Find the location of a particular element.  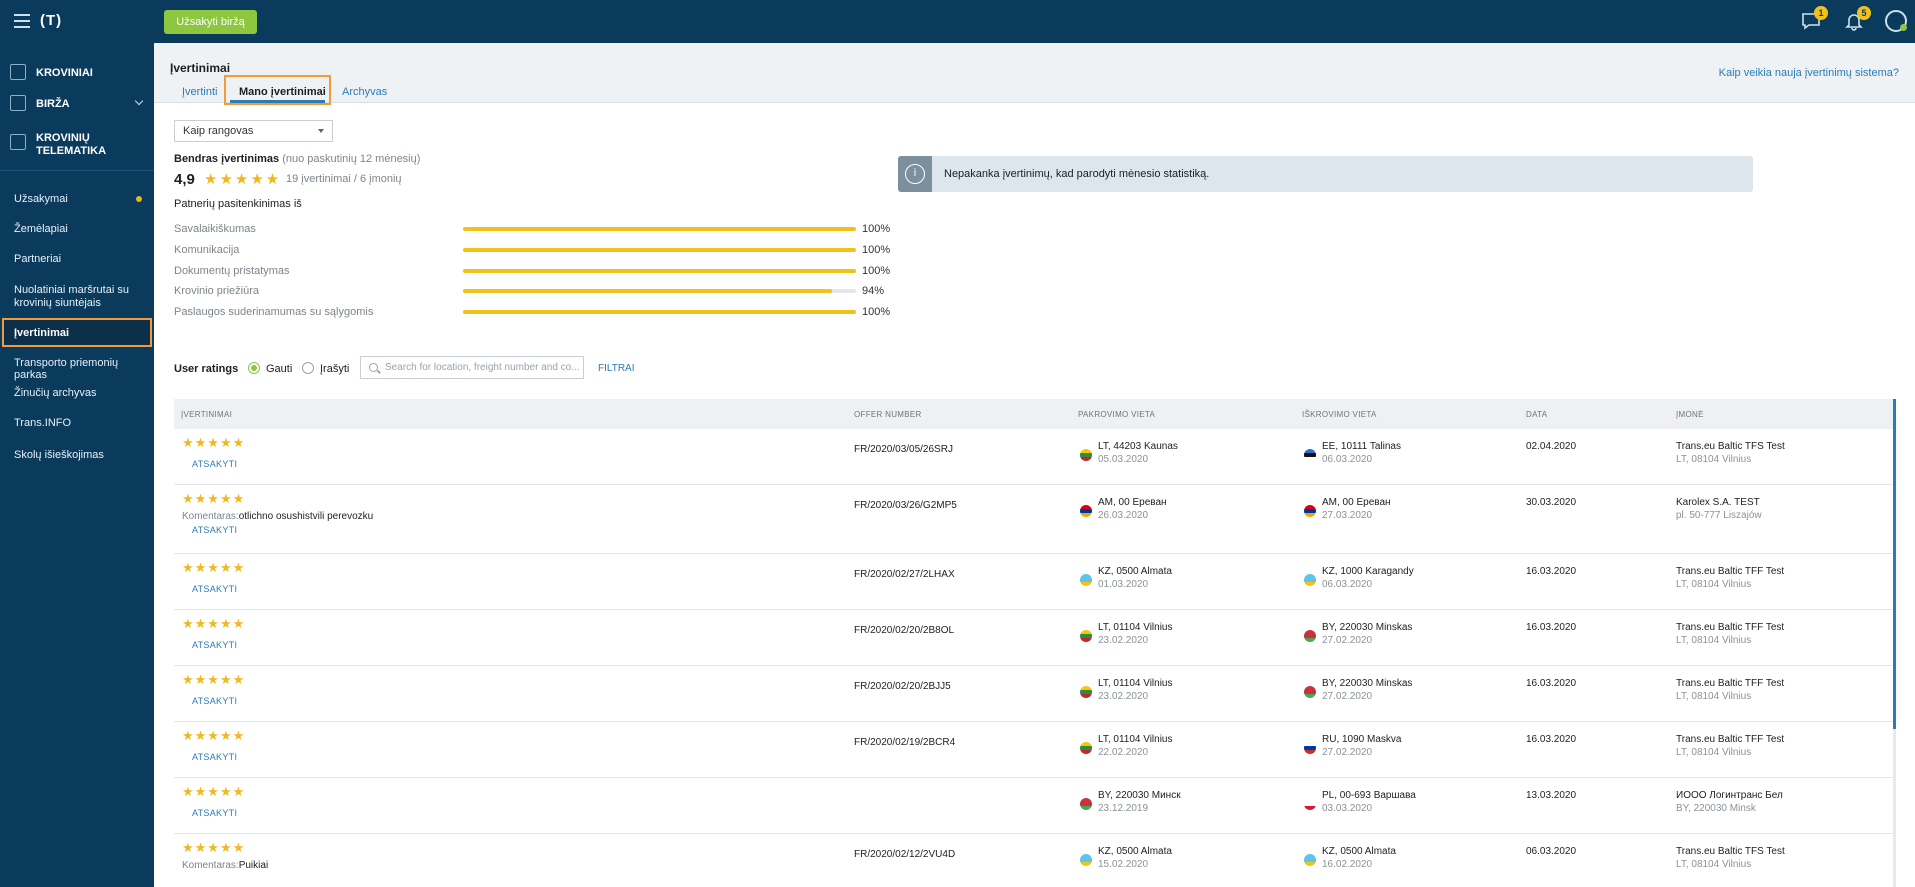

company-name: ИООО Логинтранс Бел is located at coordinates (1729, 795).